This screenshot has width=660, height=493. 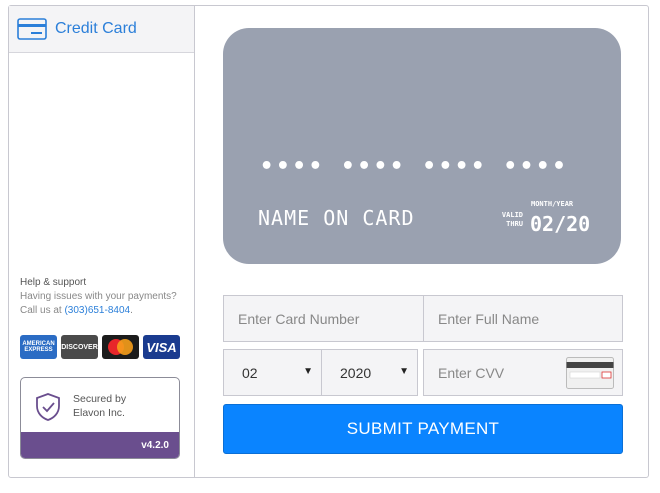 What do you see at coordinates (560, 224) in the screenshot?
I see `card-expiry: 02/20` at bounding box center [560, 224].